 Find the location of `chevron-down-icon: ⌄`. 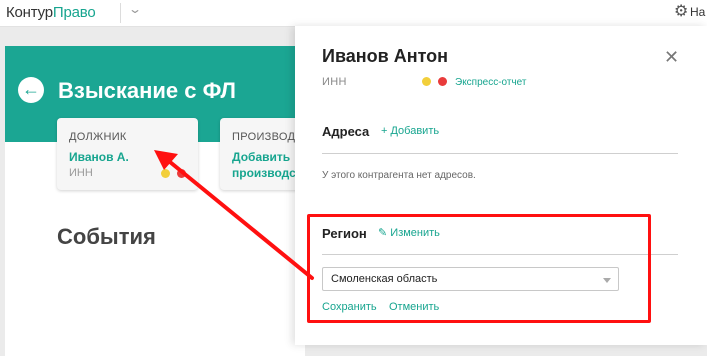

chevron-down-icon: ⌄ is located at coordinates (135, 9).